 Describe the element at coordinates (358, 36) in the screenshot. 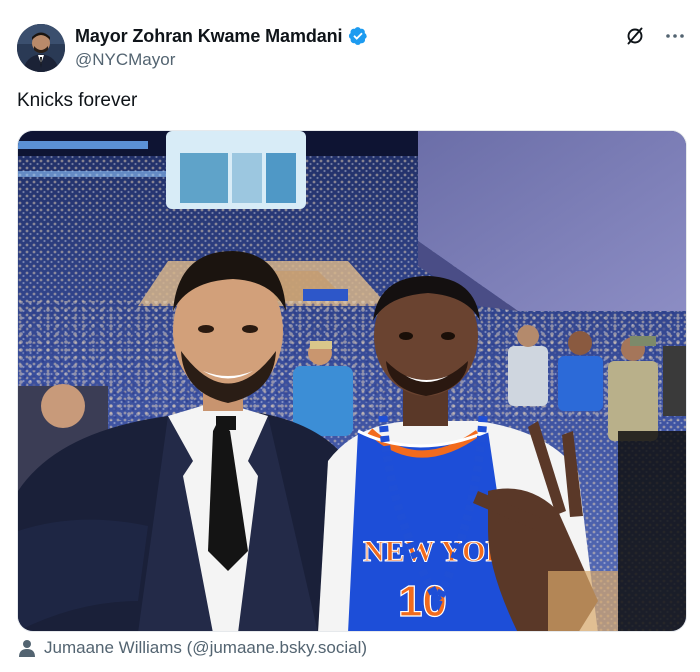

I see `verified-badge-icon` at that location.